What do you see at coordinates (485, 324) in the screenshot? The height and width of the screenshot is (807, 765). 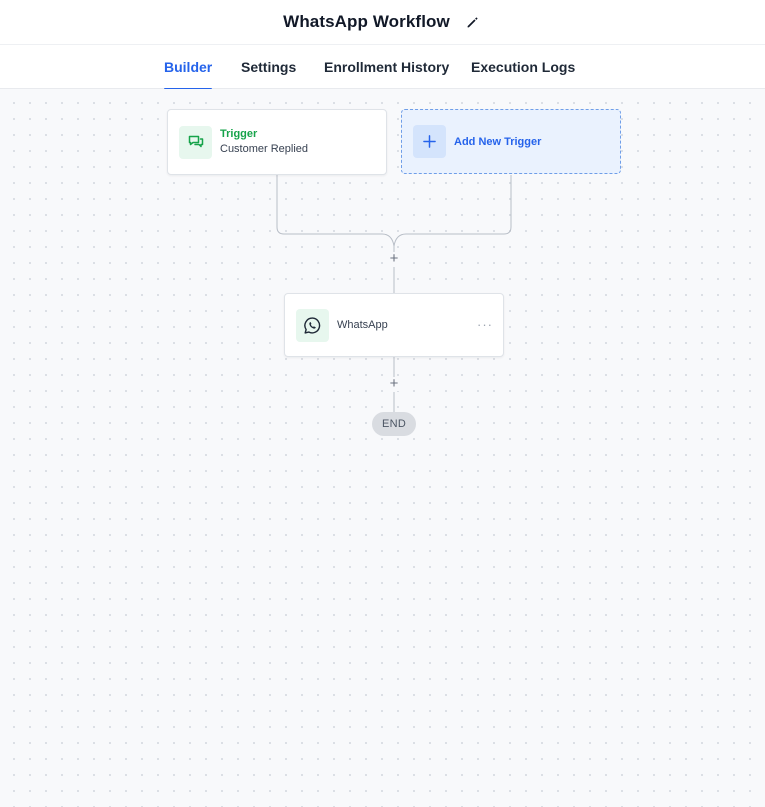 I see `more-options-button: ···` at bounding box center [485, 324].